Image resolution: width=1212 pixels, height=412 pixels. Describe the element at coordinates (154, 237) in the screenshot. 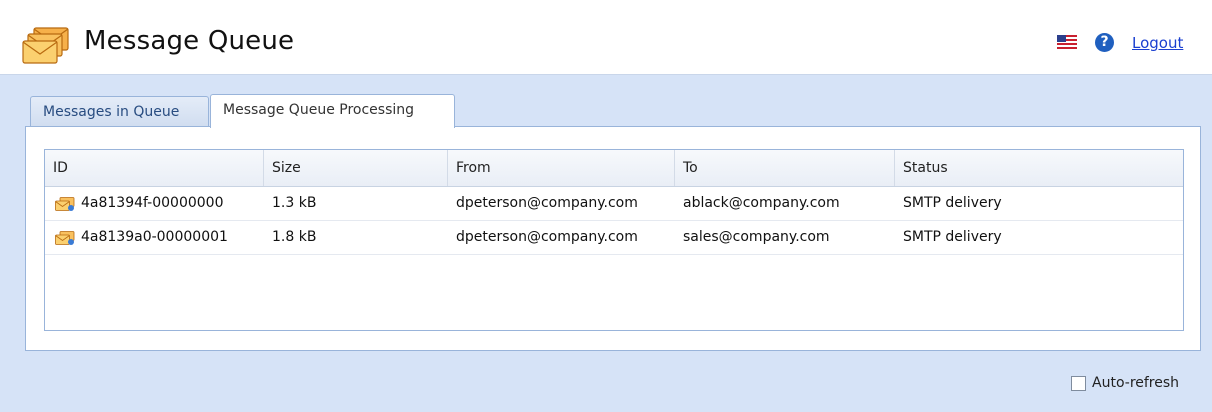

I see `message-id: 4a8139a0-00000001` at that location.